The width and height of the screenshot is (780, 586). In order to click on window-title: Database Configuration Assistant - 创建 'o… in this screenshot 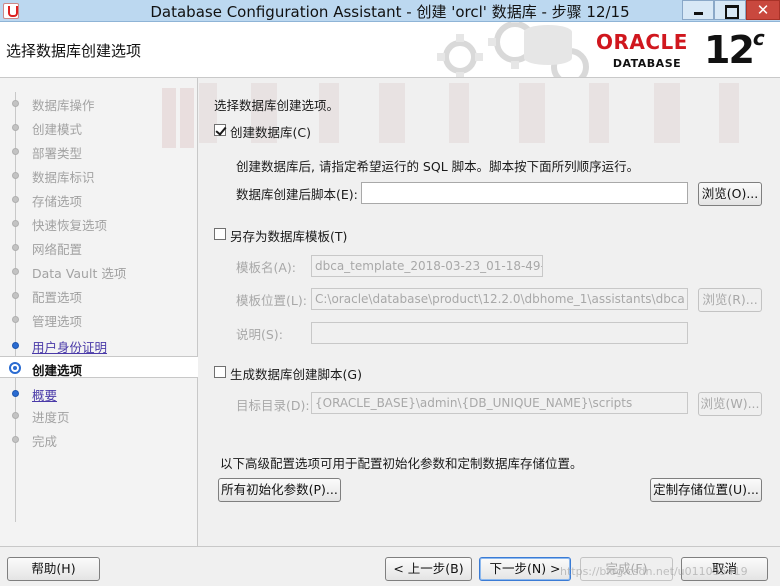, I will do `click(390, 12)`.